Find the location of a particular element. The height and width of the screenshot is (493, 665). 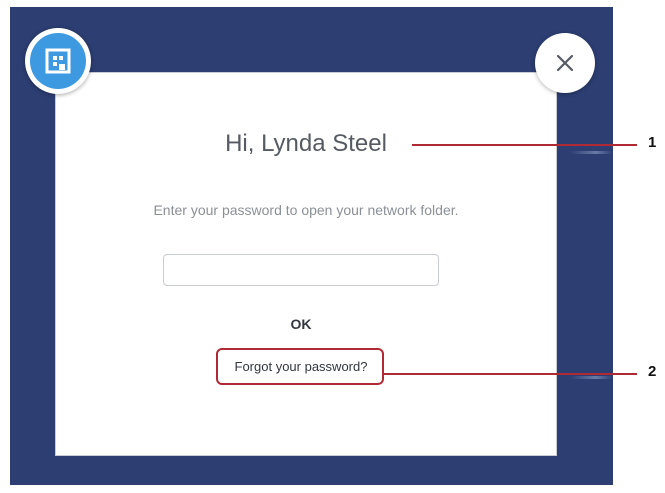

callout-2-line is located at coordinates (510, 374).